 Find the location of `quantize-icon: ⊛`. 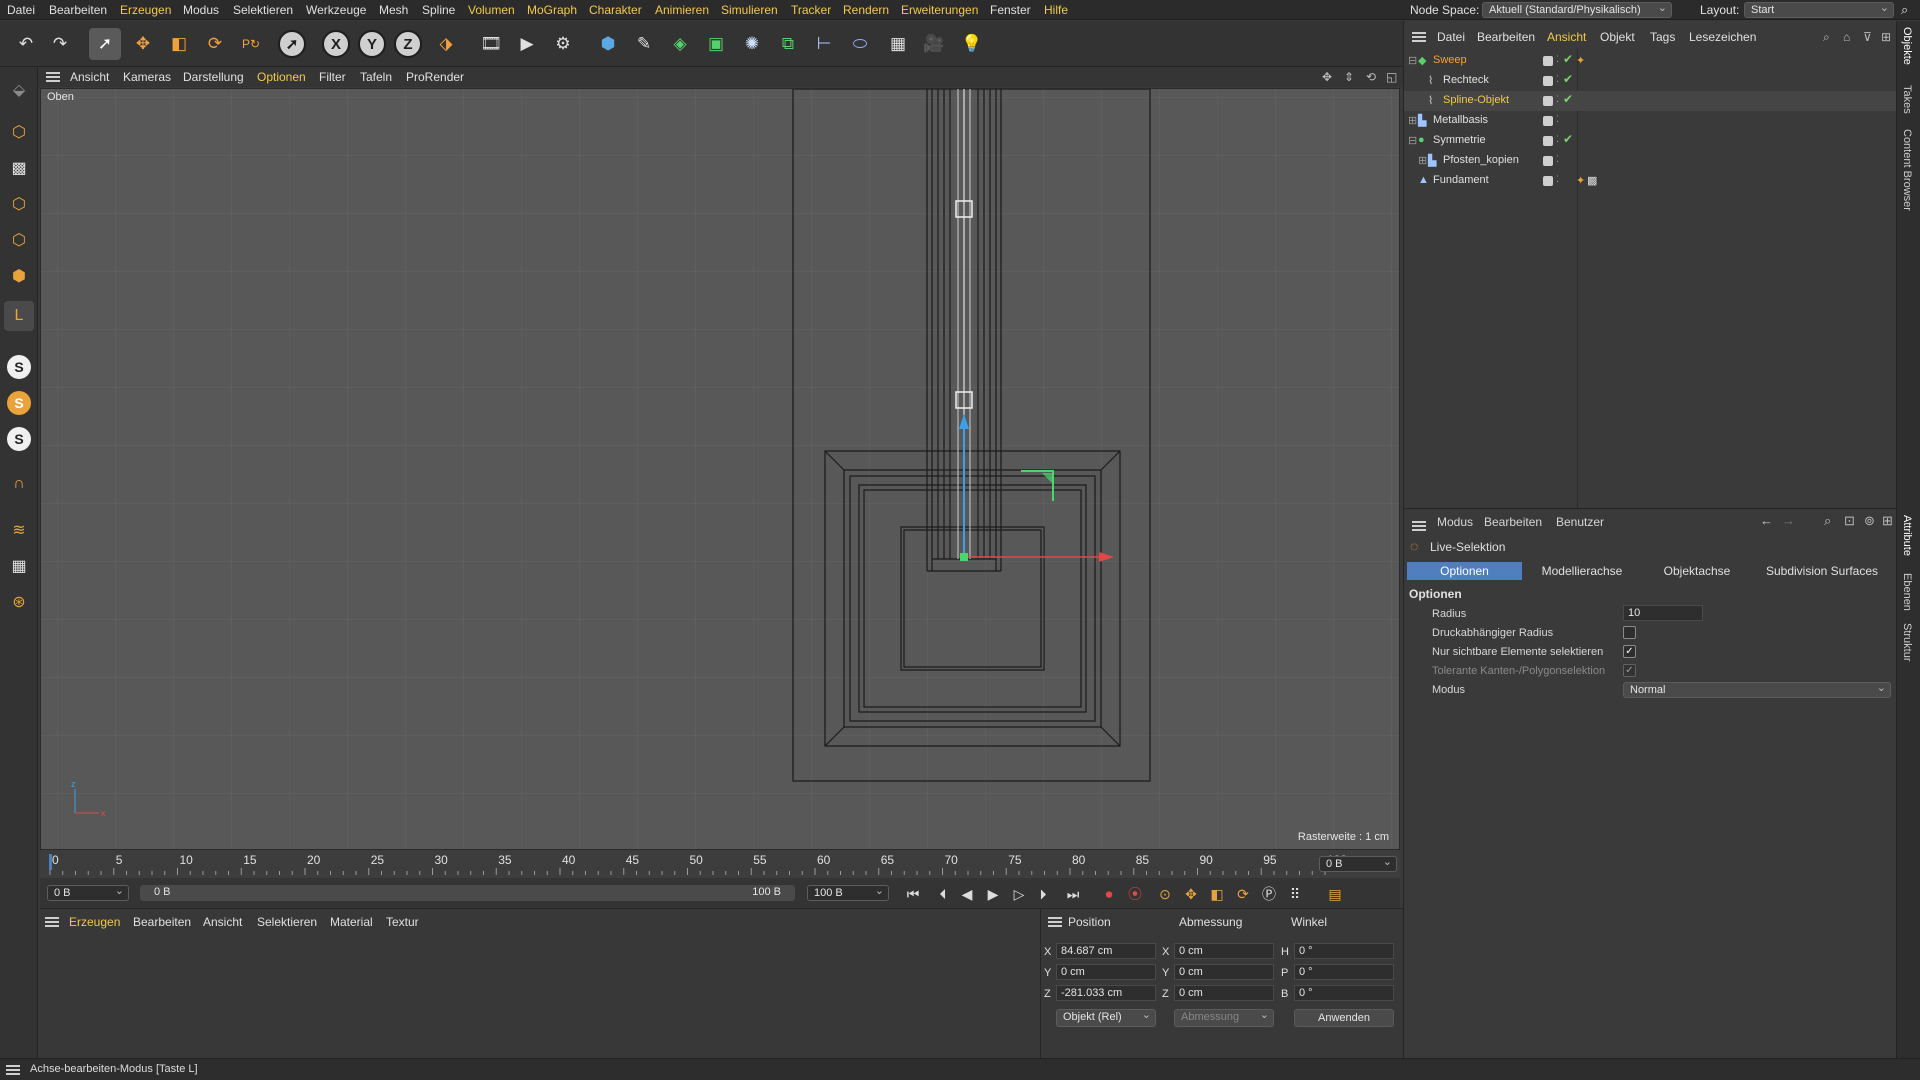

quantize-icon: ⊛ is located at coordinates (19, 602).